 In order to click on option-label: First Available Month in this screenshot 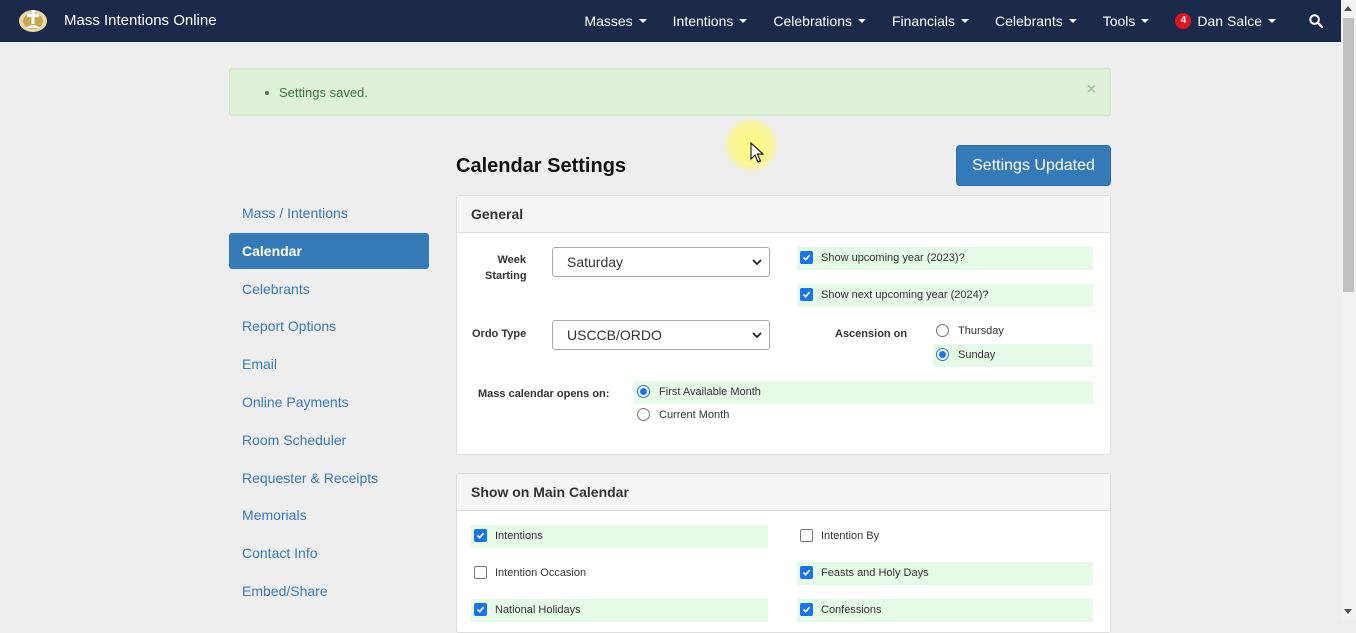, I will do `click(710, 391)`.